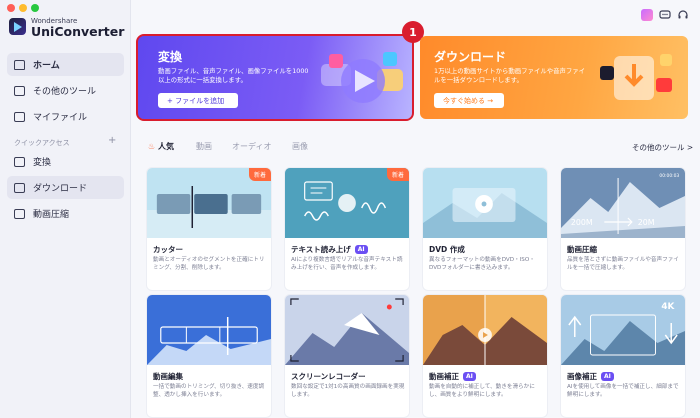 The image size is (700, 418). Describe the element at coordinates (623, 264) in the screenshot. I see `card-description: 品質を落とさずに動画ファイルや音声ファイルを一括で圧縮します。` at that location.